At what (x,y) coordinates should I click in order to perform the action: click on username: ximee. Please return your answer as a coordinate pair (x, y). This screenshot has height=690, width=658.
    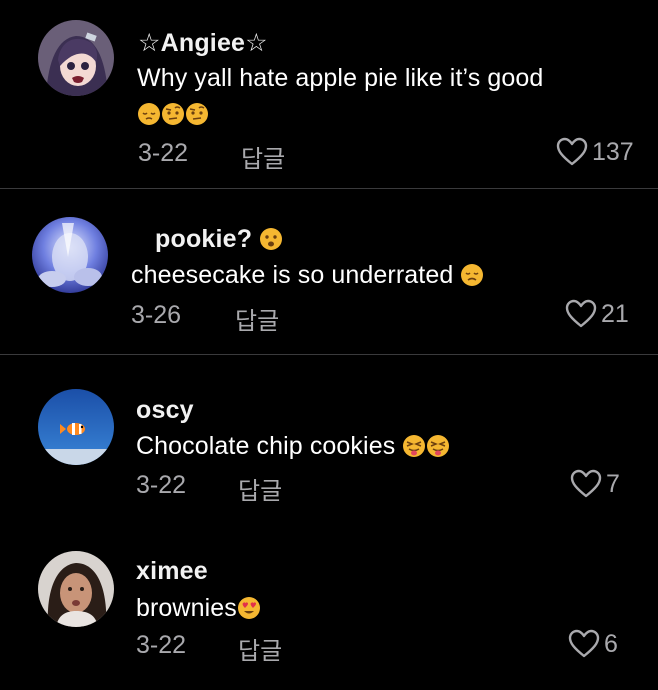
    Looking at the image, I should click on (172, 571).